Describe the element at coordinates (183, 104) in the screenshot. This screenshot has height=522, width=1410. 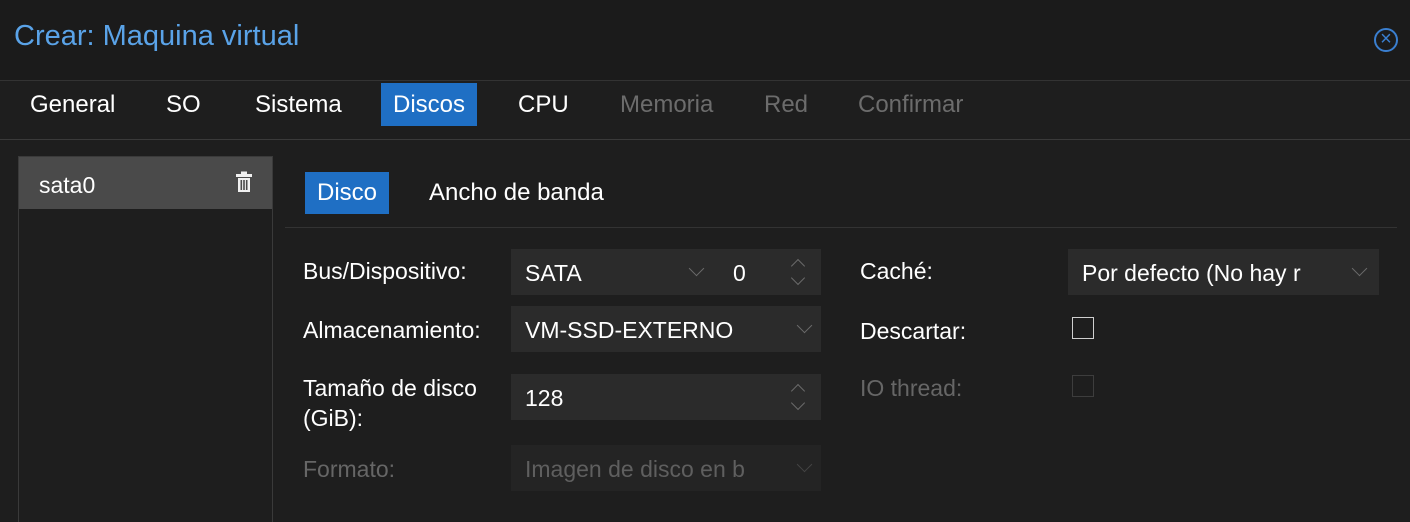
I see `tab-so: SO` at that location.